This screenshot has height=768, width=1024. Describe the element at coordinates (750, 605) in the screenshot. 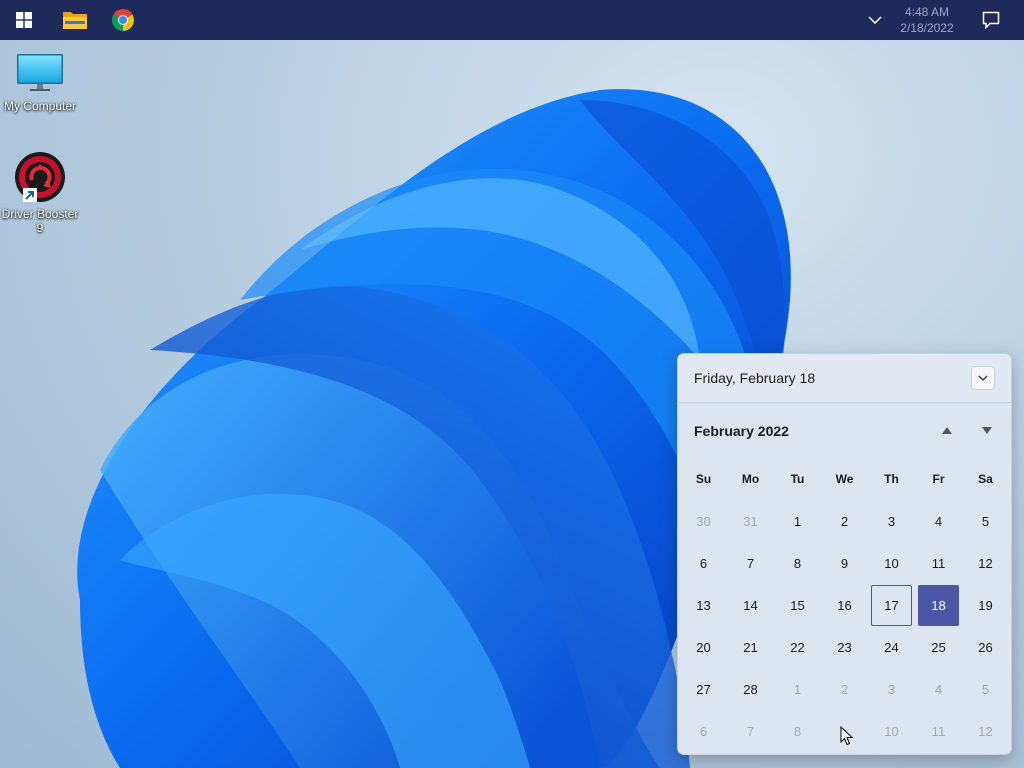

I see `calendar-day: 14` at that location.